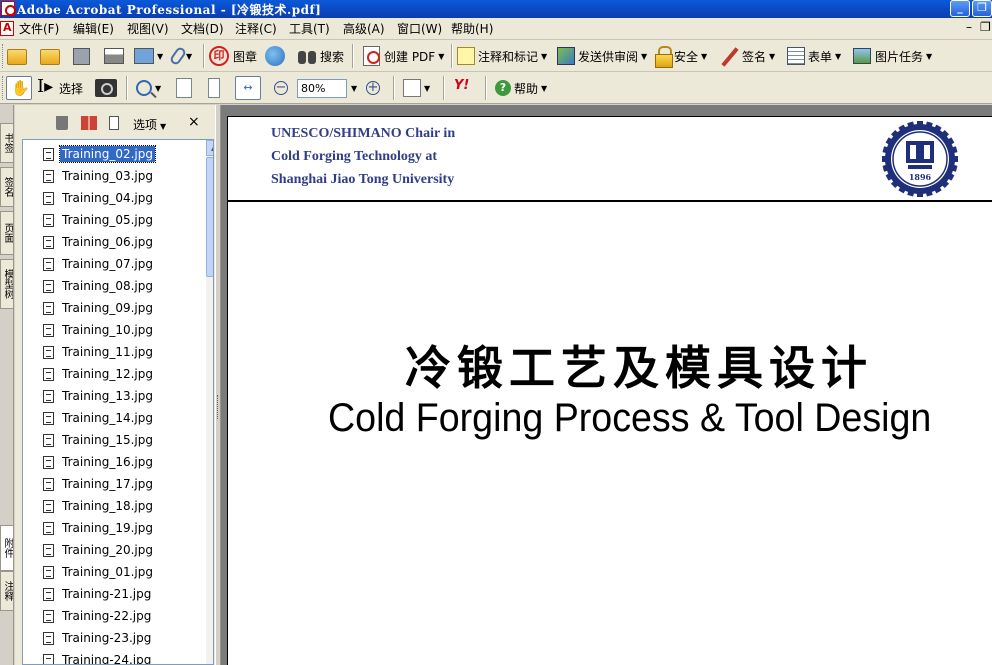  Describe the element at coordinates (148, 56) in the screenshot. I see `email-dropdown-button: ▼` at that location.